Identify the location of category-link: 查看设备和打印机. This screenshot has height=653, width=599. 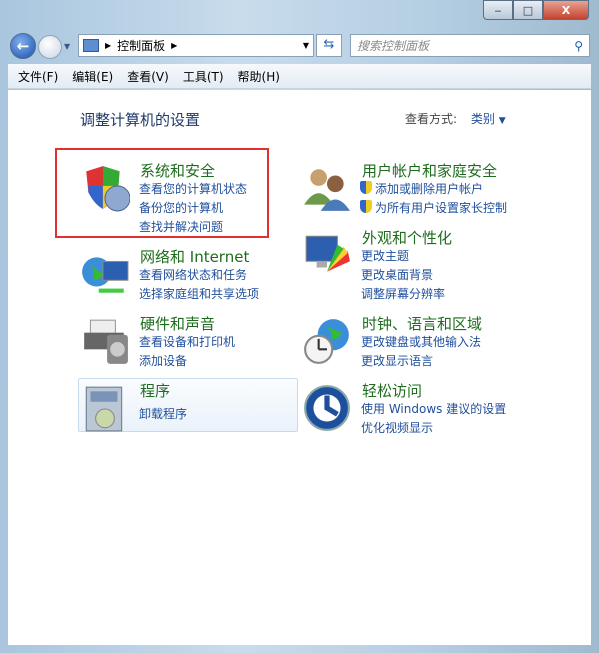
(187, 341).